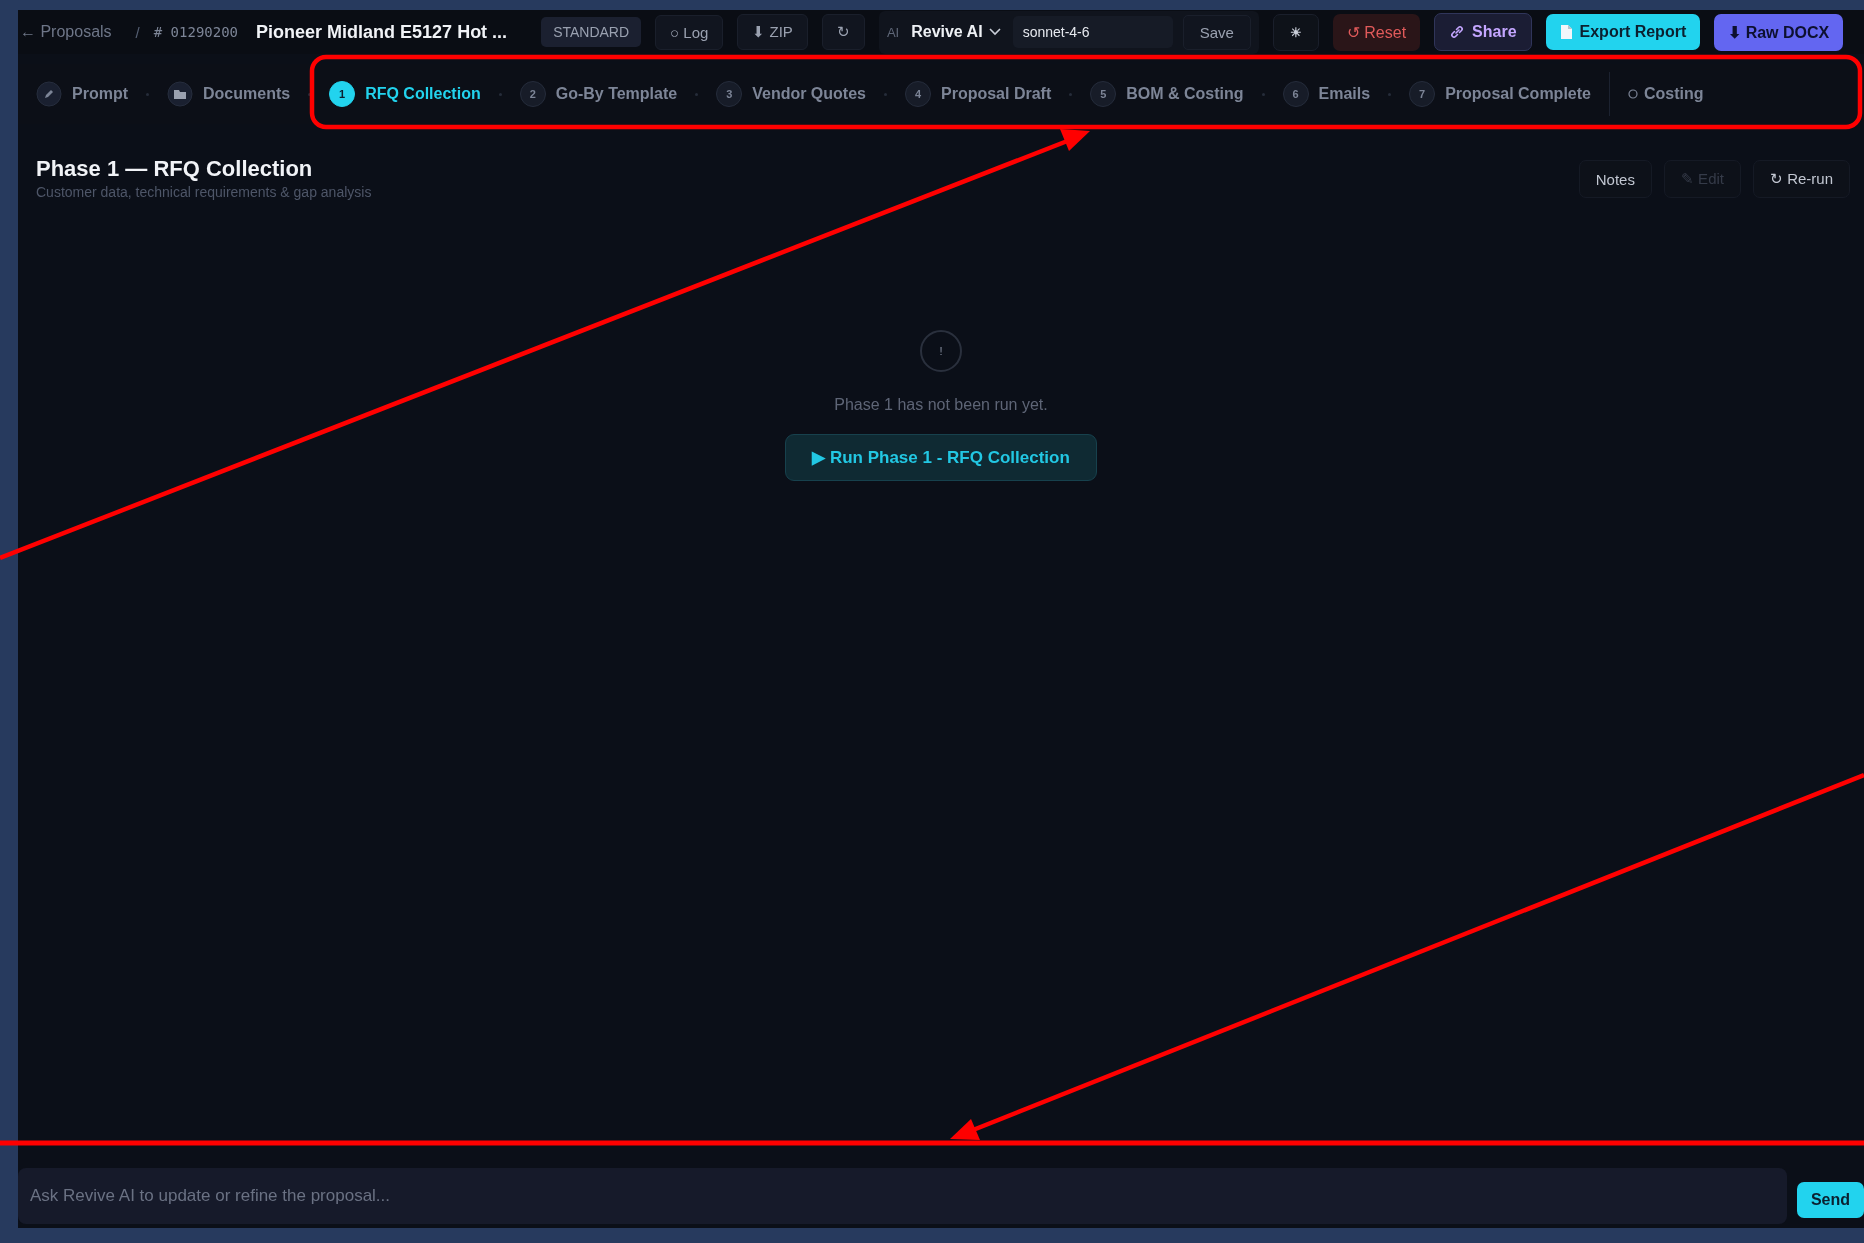  What do you see at coordinates (598, 94) in the screenshot?
I see `phase-tab: 2 Go-By Template` at bounding box center [598, 94].